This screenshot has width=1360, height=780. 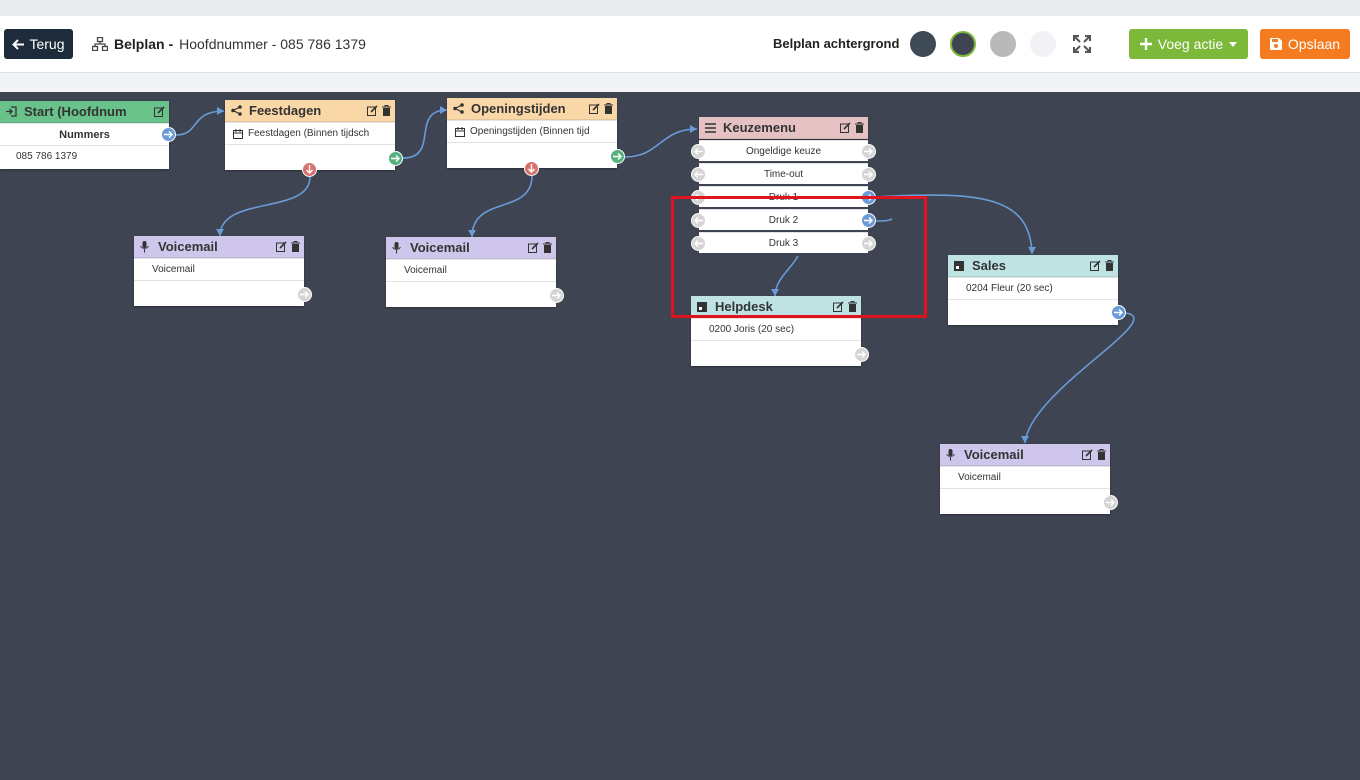 I want to click on feestdagen-condition-row: Feestdagen (Binnen tijdsch, so click(x=310, y=133).